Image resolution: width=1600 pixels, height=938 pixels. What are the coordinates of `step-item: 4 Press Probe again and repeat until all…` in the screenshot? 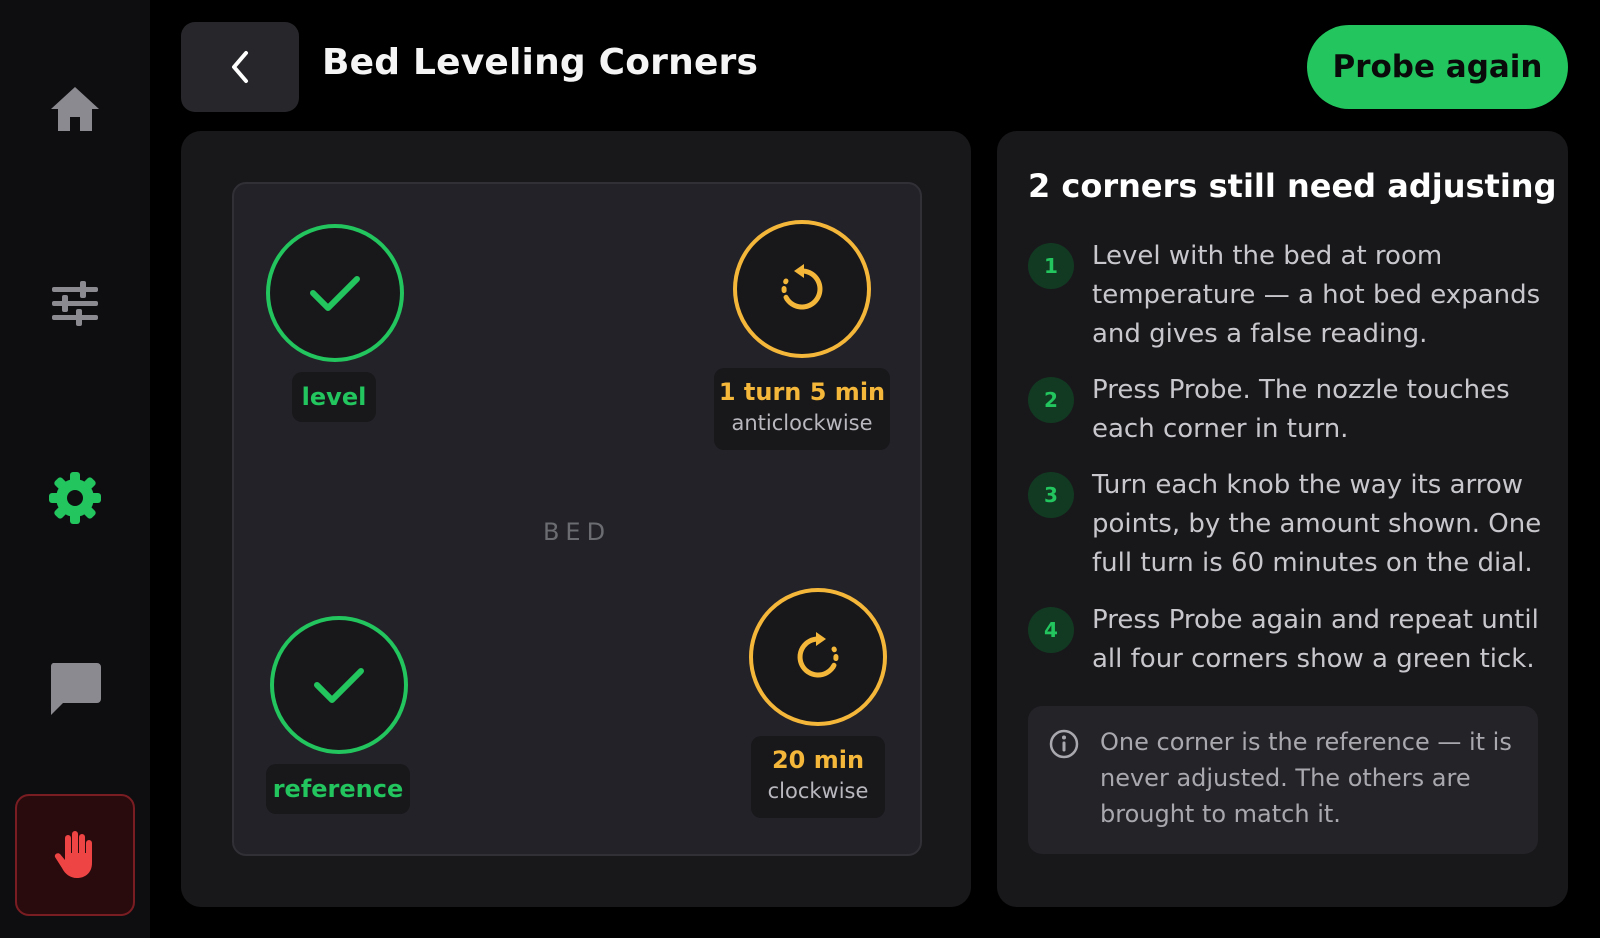 It's located at (1288, 641).